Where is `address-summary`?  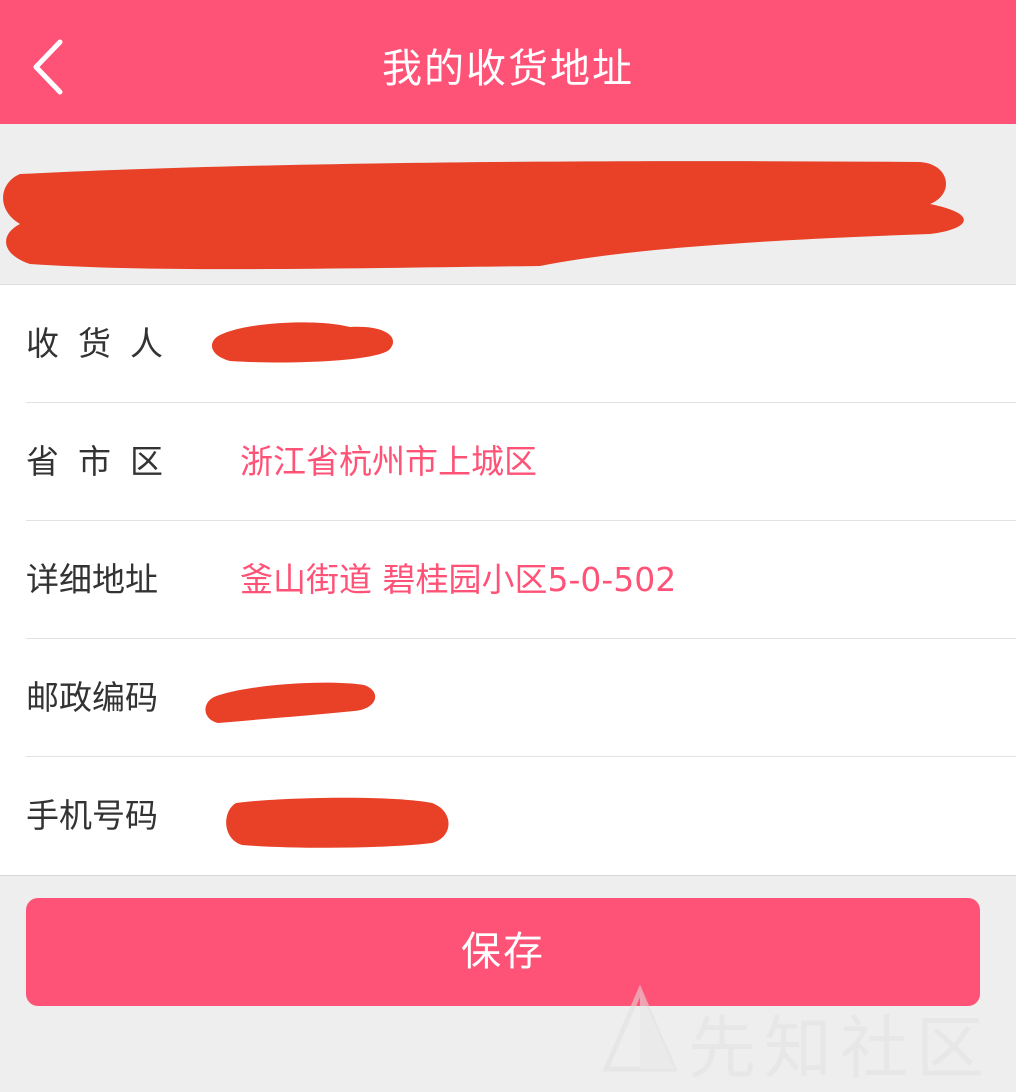
address-summary is located at coordinates (508, 204).